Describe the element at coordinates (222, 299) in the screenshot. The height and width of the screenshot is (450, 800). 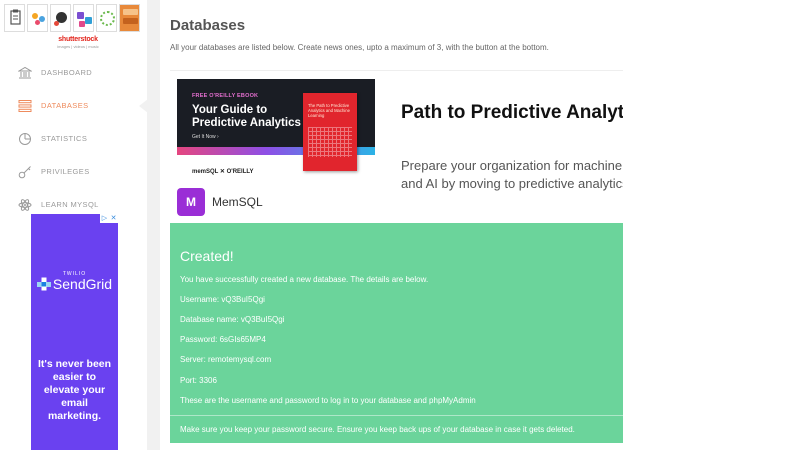
I see `username-value: Username: vQ3BuI5Qgi` at that location.